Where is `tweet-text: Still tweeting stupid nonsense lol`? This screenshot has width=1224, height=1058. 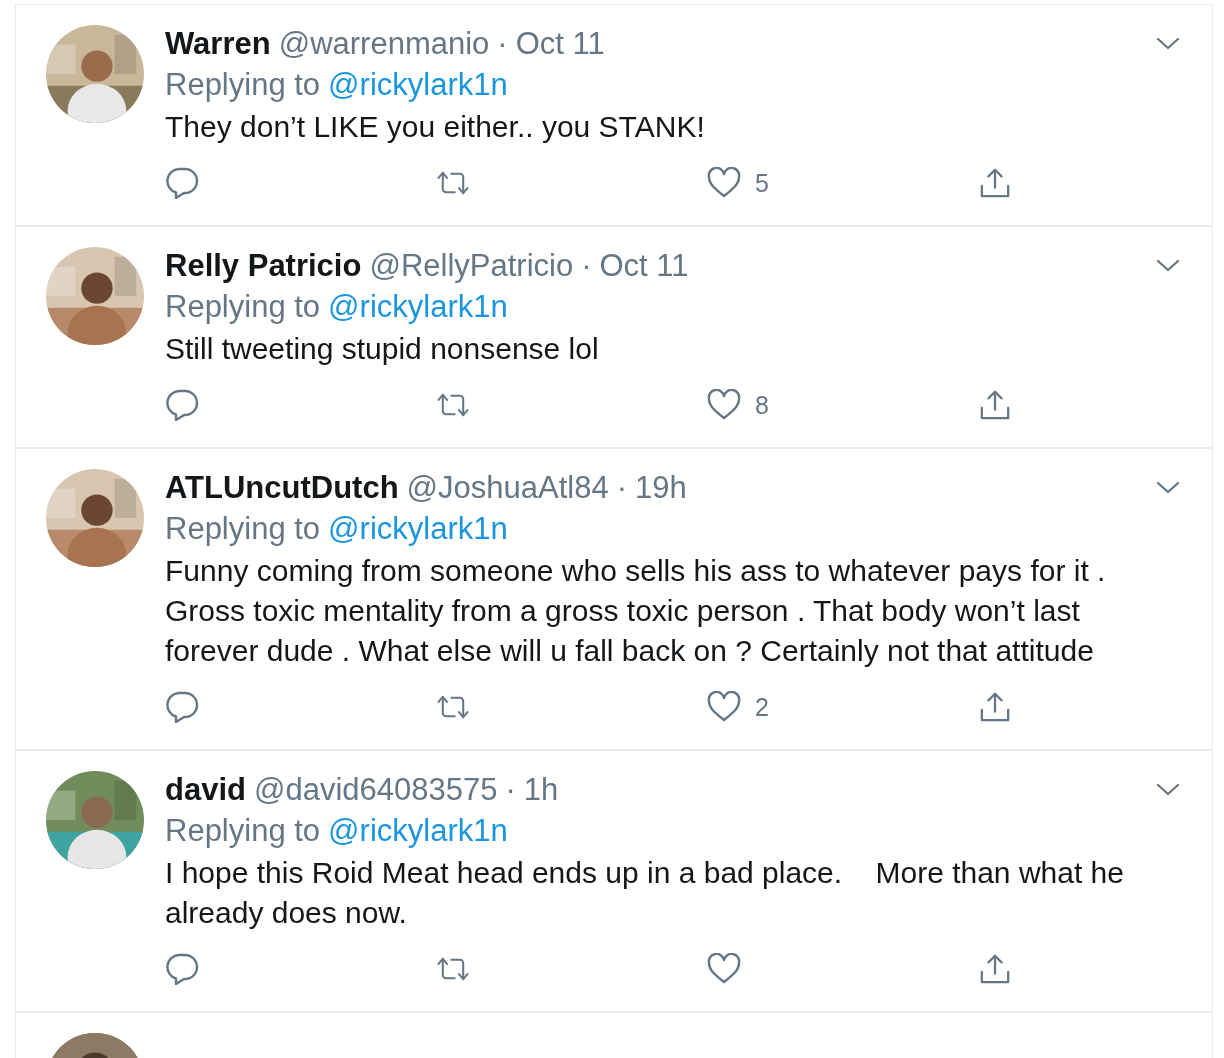
tweet-text: Still tweeting stupid nonsense lol is located at coordinates (382, 349).